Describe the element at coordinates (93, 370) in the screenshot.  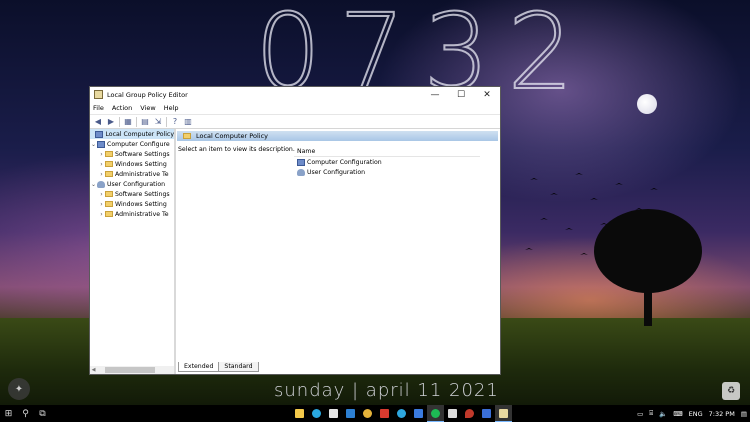
I see `scroll-left-icon: ◀` at that location.